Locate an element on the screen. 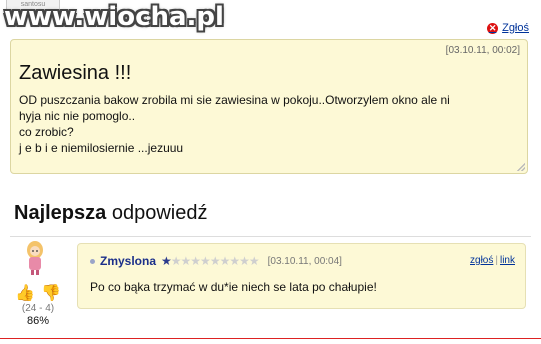  report-x-icon: ✕ is located at coordinates (493, 28).